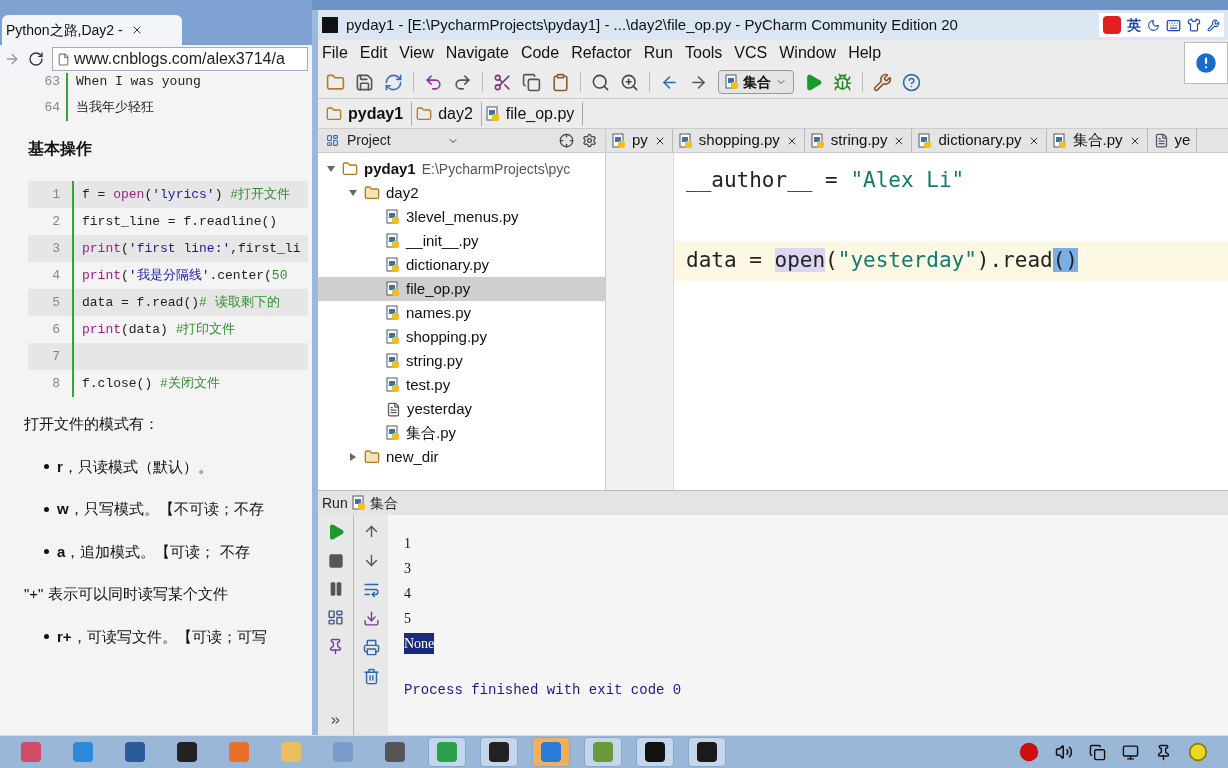  What do you see at coordinates (126, 594) in the screenshot?
I see `paragraph: "+" 表示可以同时读写某个文件` at bounding box center [126, 594].